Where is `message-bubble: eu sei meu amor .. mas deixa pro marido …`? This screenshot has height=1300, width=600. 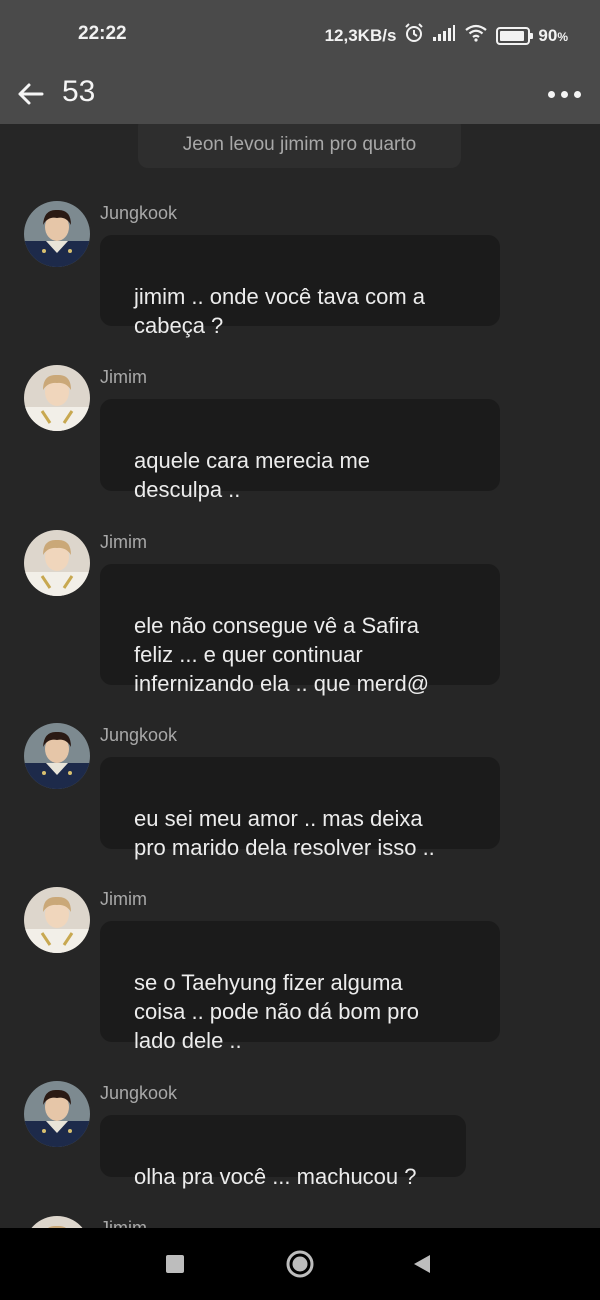
message-bubble: eu sei meu amor .. mas deixa pro marido … is located at coordinates (300, 808).